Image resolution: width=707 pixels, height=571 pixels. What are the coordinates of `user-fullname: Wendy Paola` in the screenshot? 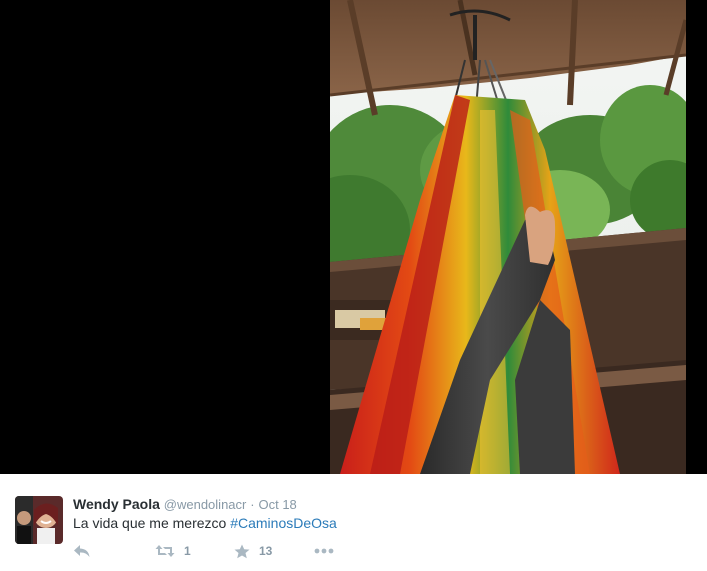 It's located at (116, 504).